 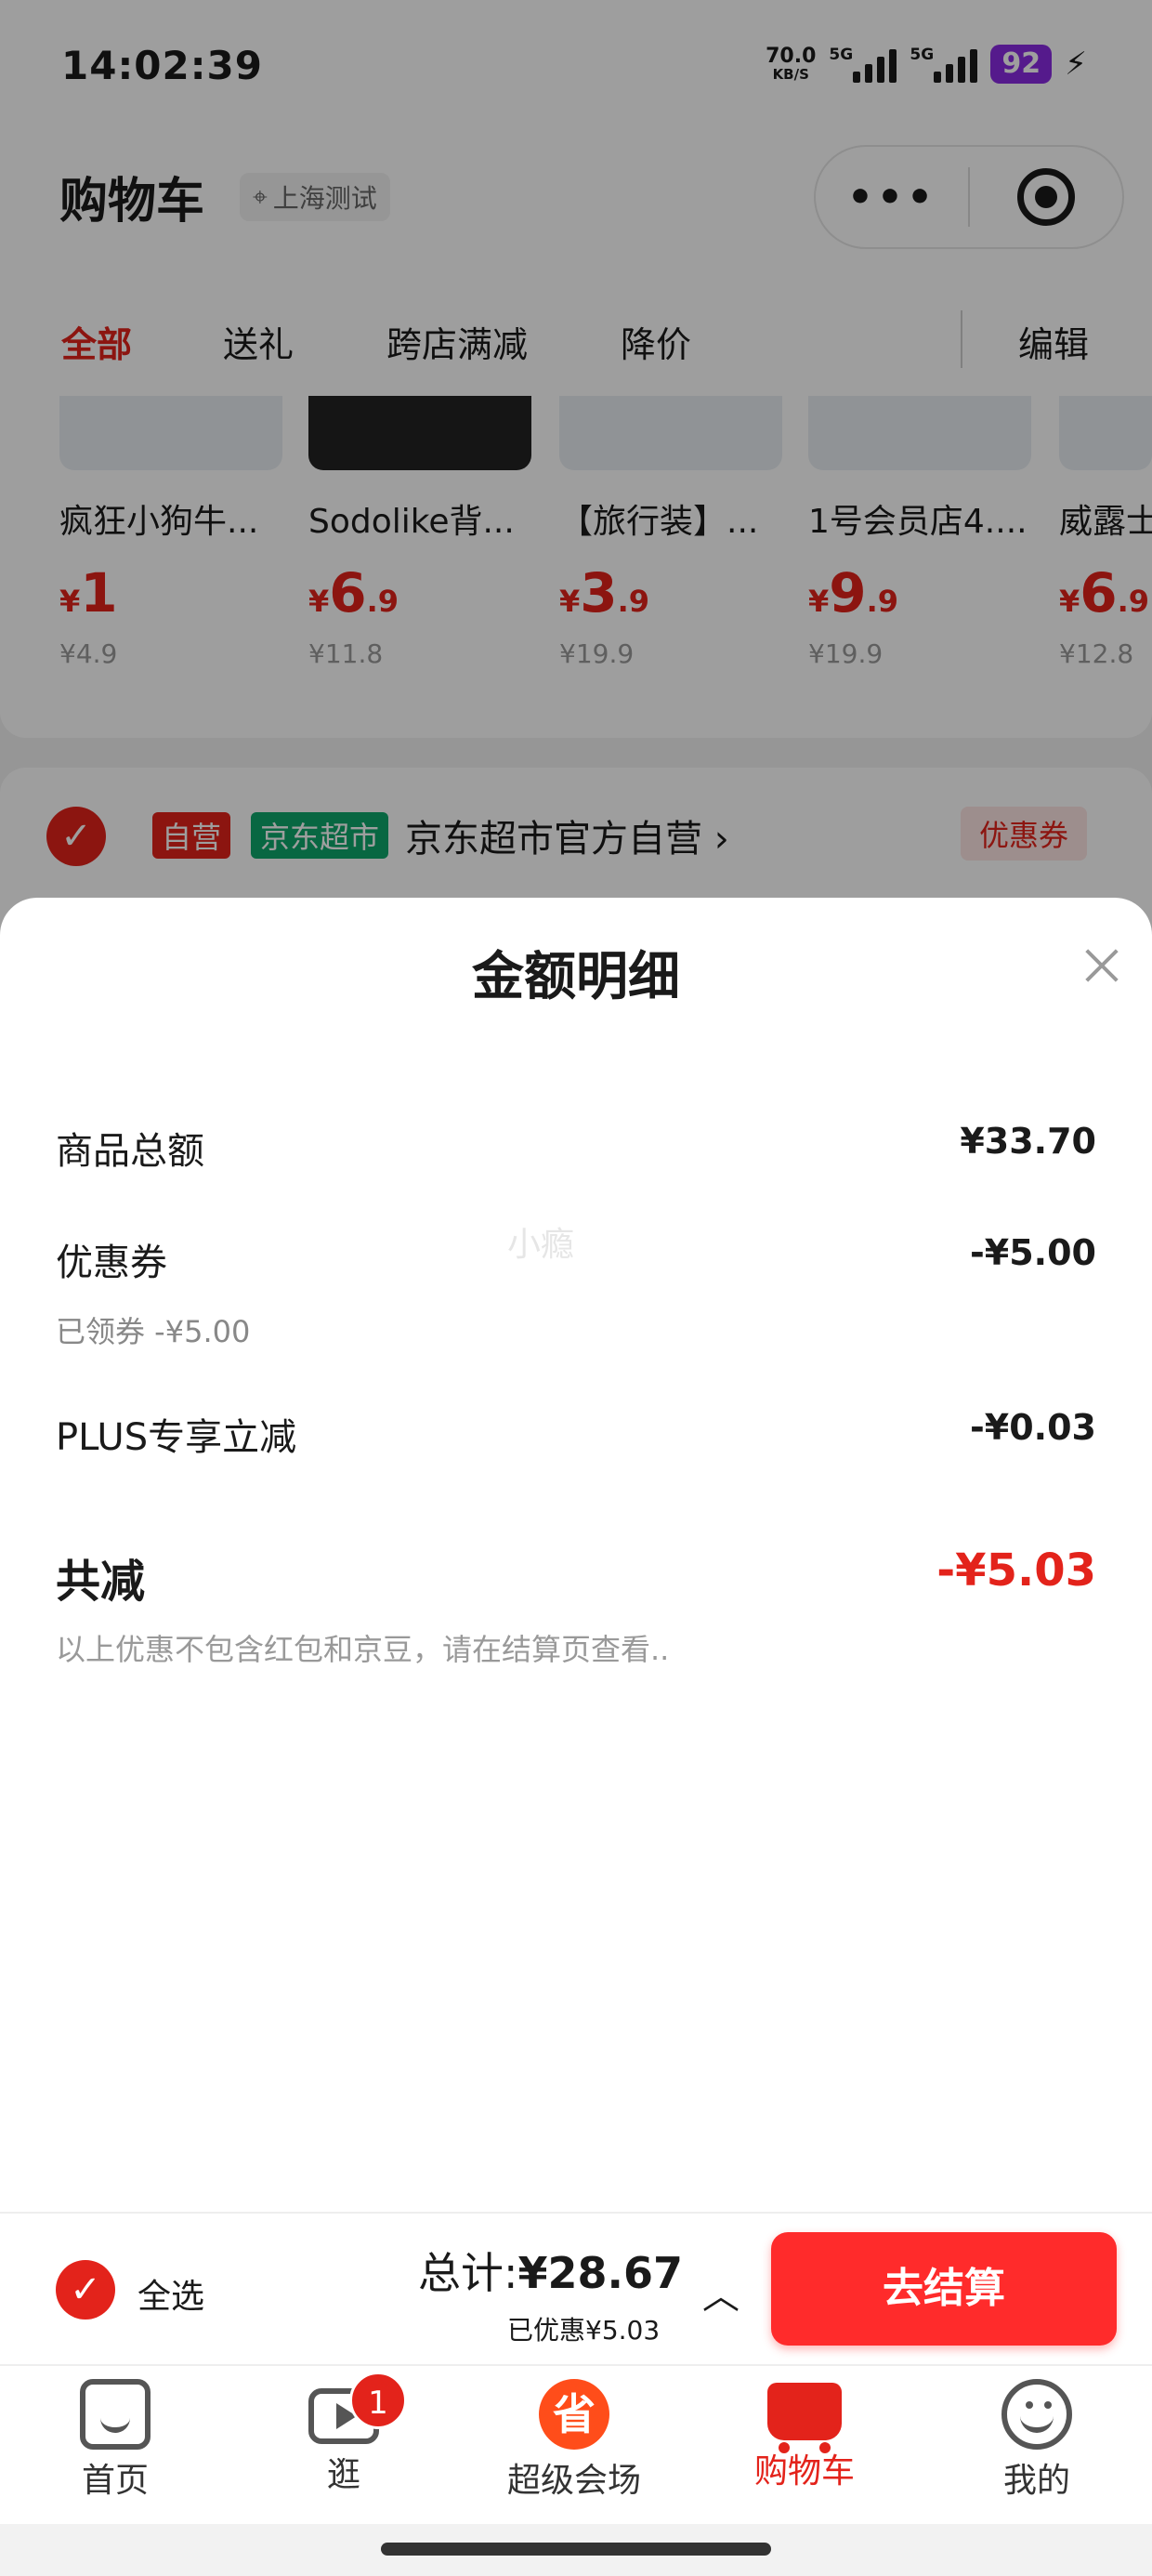 I want to click on tab-home-label: 首页, so click(x=115, y=2481).